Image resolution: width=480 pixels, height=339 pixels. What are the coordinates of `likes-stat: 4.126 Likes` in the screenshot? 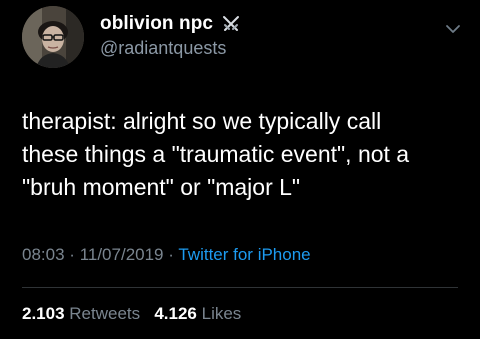 It's located at (197, 313).